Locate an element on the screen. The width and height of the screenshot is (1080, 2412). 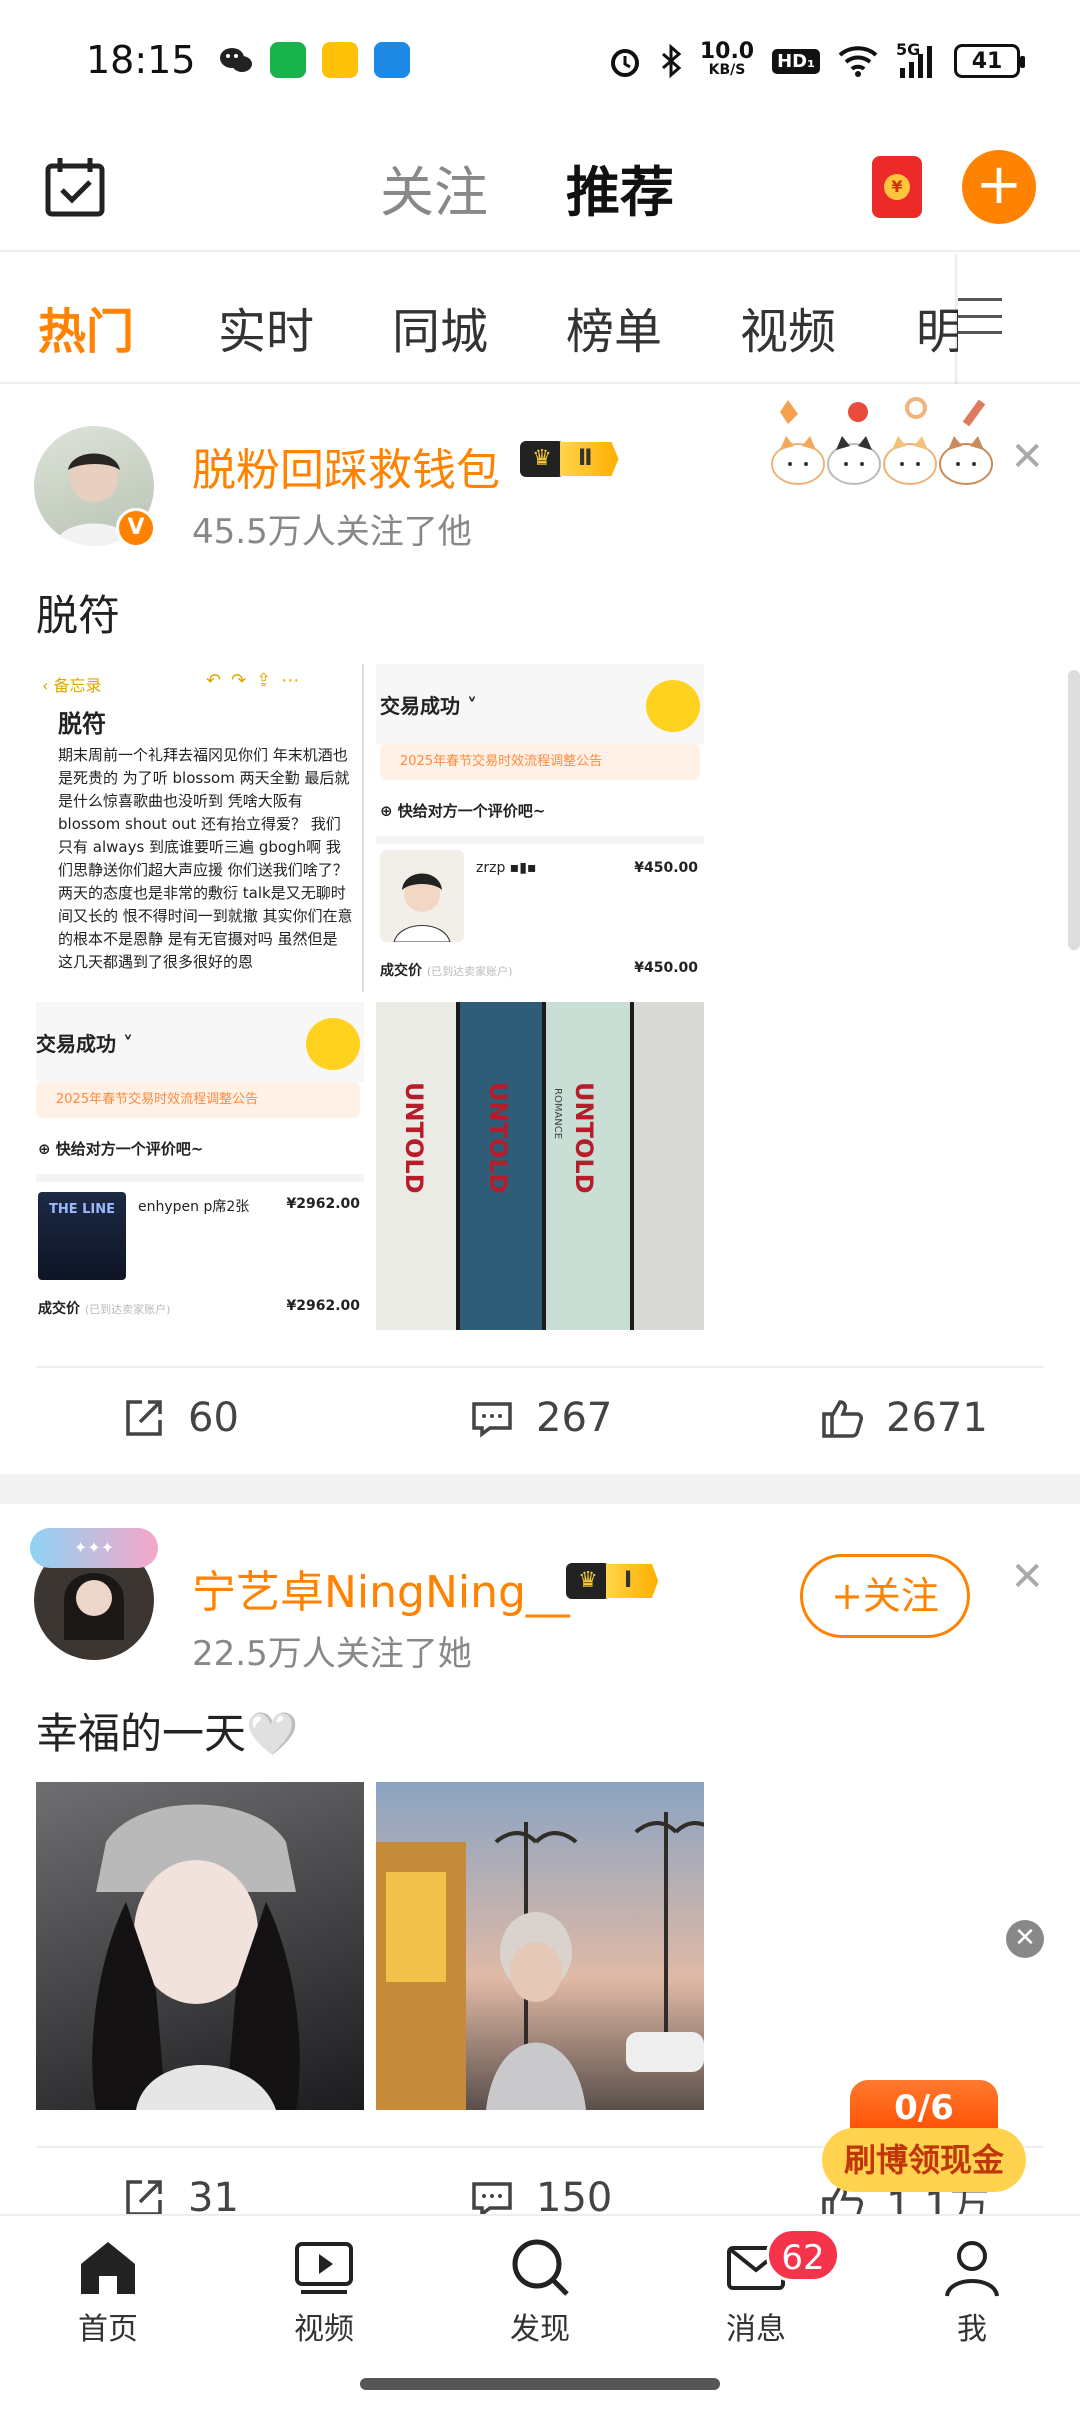
nav-me: 我 is located at coordinates (972, 2291).